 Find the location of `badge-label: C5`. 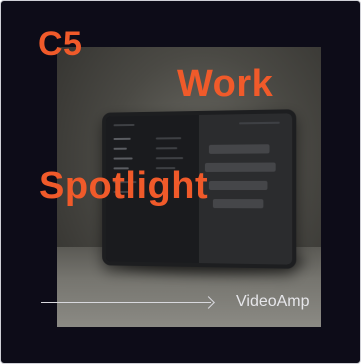

badge-label: C5 is located at coordinates (60, 44).